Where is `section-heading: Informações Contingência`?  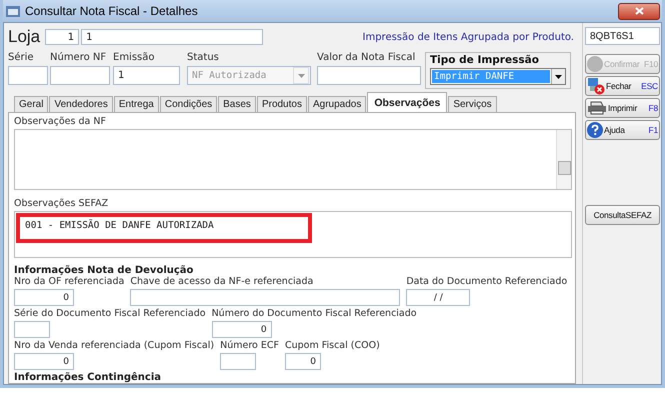
section-heading: Informações Contingência is located at coordinates (87, 377).